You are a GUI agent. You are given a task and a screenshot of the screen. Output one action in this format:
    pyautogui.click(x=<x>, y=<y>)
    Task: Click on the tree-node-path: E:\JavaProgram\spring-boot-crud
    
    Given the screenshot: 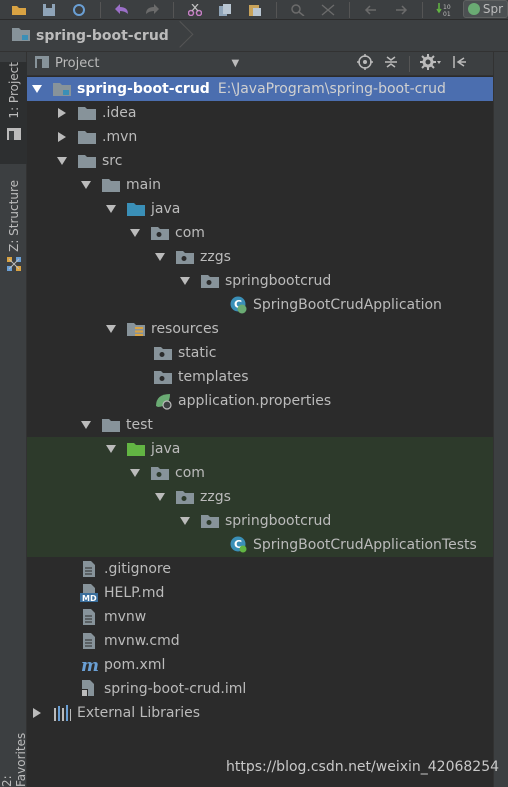 What is the action you would take?
    pyautogui.click(x=331, y=89)
    